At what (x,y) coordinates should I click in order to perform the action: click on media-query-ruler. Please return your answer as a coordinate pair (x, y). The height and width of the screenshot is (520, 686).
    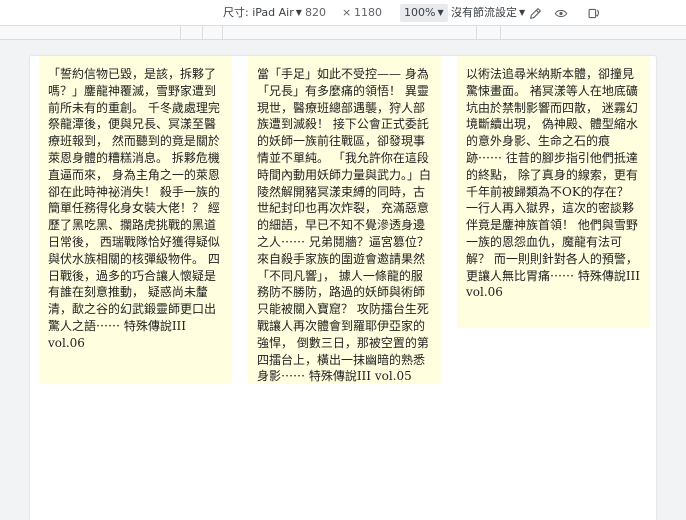
    Looking at the image, I should click on (343, 33).